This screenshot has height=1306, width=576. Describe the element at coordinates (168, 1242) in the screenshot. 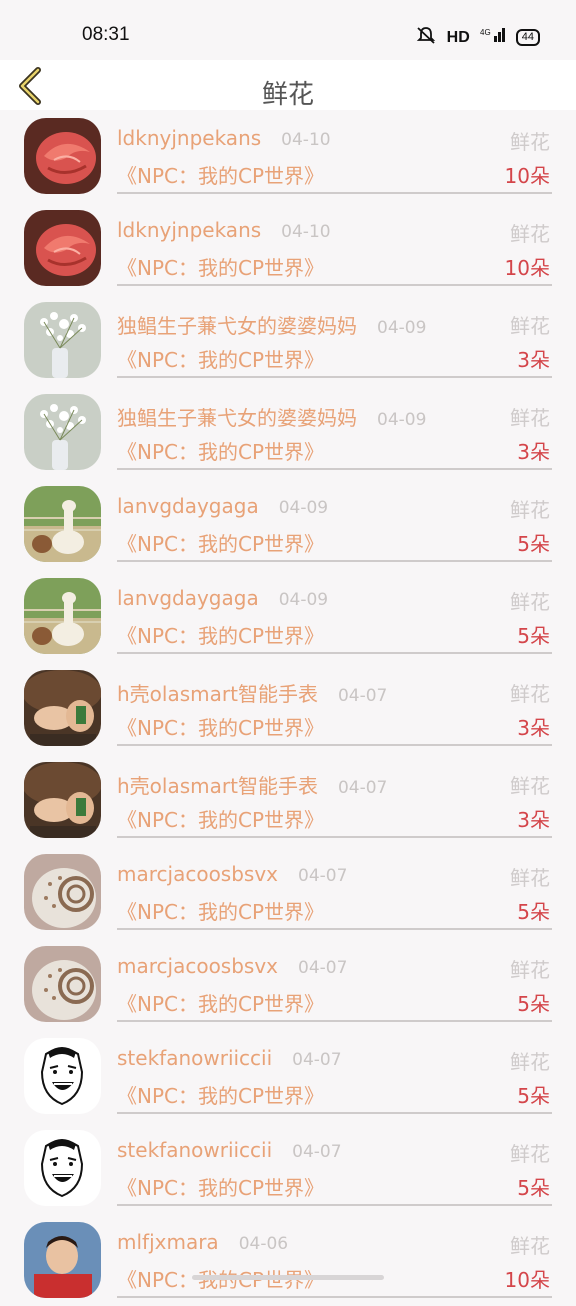

I see `sender-name-text: mlfjxmara` at that location.